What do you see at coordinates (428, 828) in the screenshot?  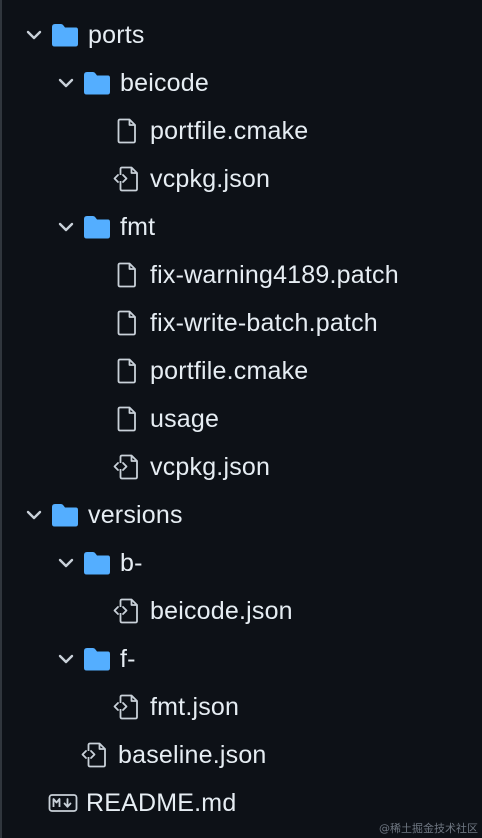 I see `watermark: @稀土掘金技术社区` at bounding box center [428, 828].